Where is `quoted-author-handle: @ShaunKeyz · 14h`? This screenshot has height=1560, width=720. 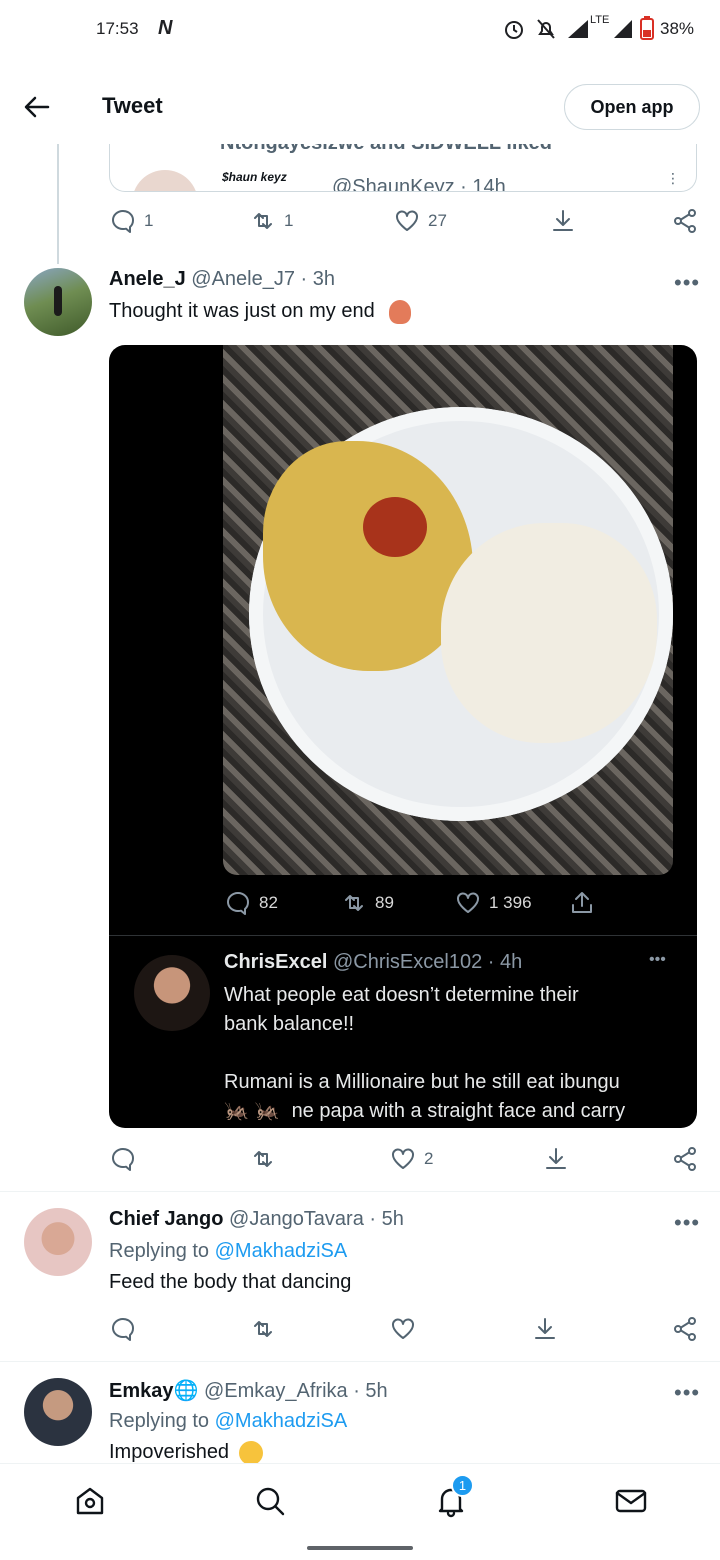 quoted-author-handle: @ShaunKeyz · 14h is located at coordinates (419, 184).